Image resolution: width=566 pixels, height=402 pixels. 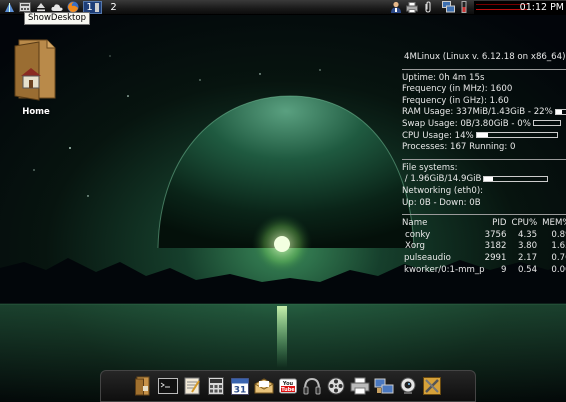 What do you see at coordinates (441, 202) in the screenshot?
I see `networking-text: Up: 0B - Down: 0B` at bounding box center [441, 202].